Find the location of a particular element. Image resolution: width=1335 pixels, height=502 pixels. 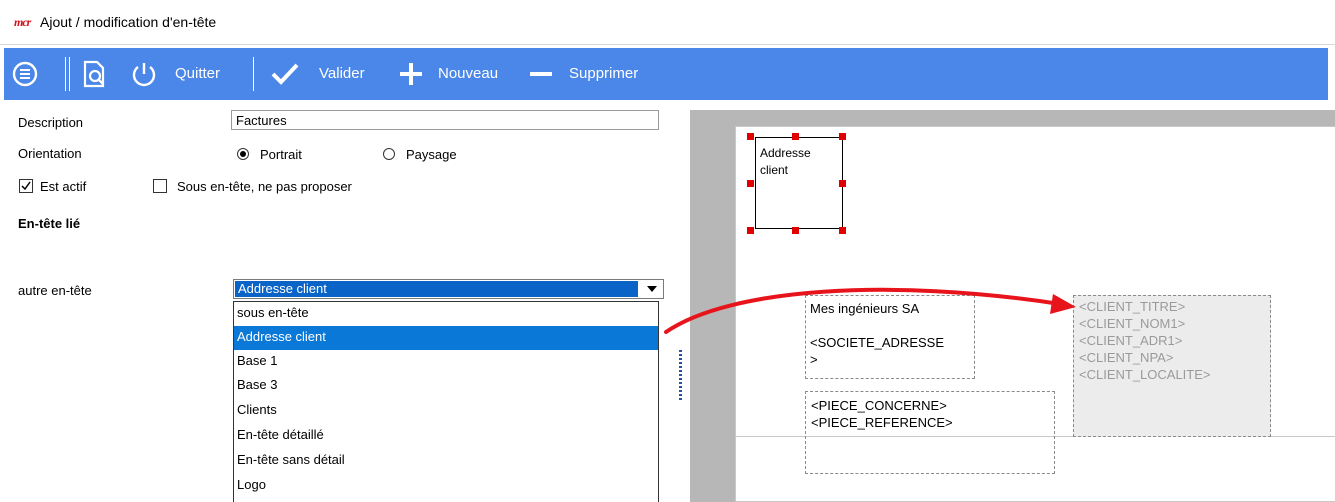

piece-line: <PIECE_REFERENCE> is located at coordinates (882, 422).